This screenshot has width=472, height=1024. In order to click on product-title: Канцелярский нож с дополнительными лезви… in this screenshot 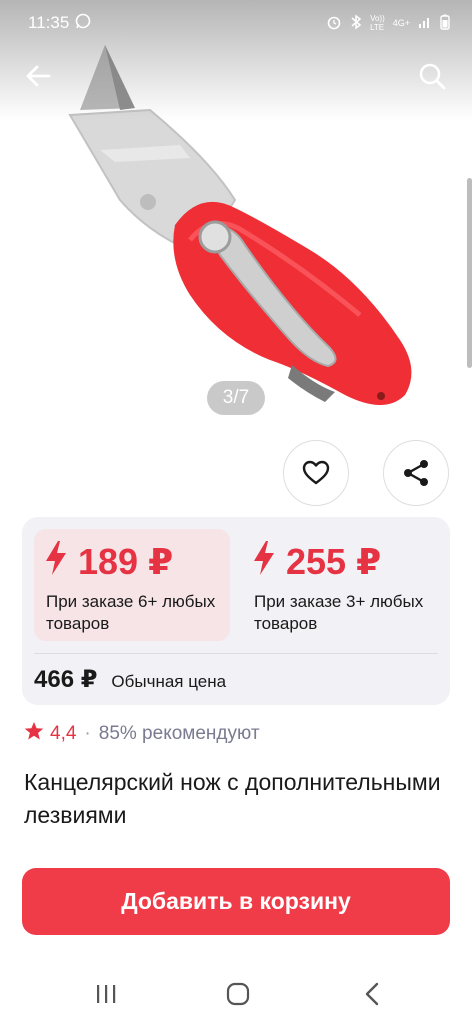, I will do `click(232, 798)`.